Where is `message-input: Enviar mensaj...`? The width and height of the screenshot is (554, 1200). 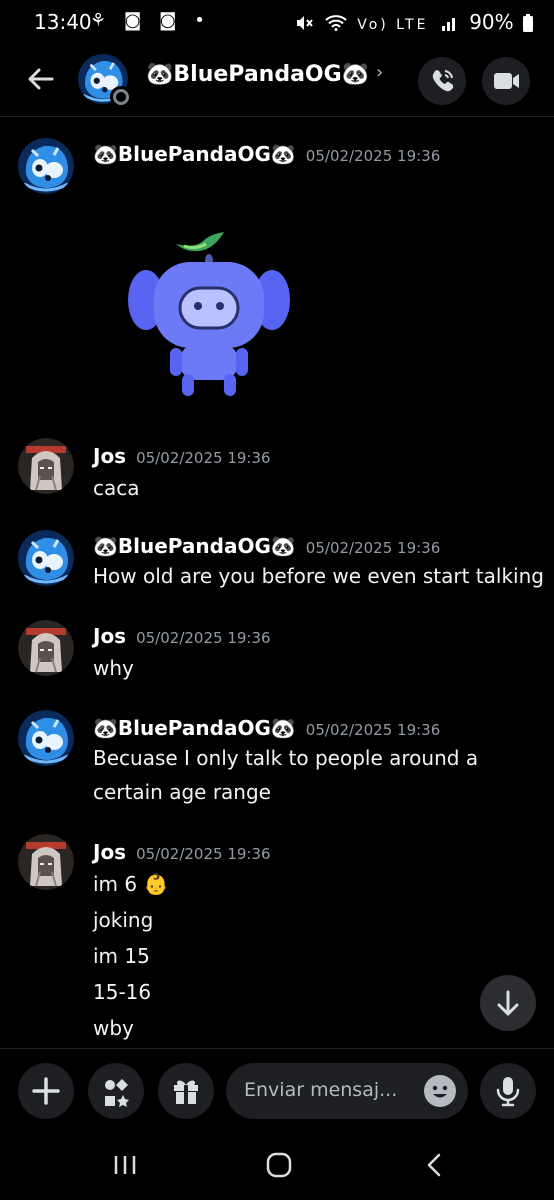
message-input: Enviar mensaj... is located at coordinates (347, 1091).